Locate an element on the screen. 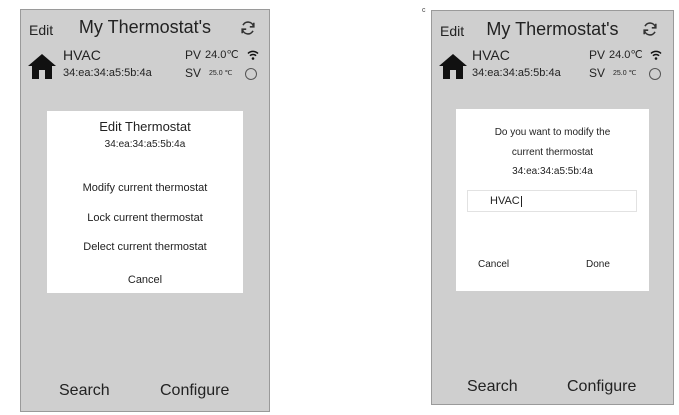 This screenshot has height=415, width=679. corner-mark: c is located at coordinates (424, 10).